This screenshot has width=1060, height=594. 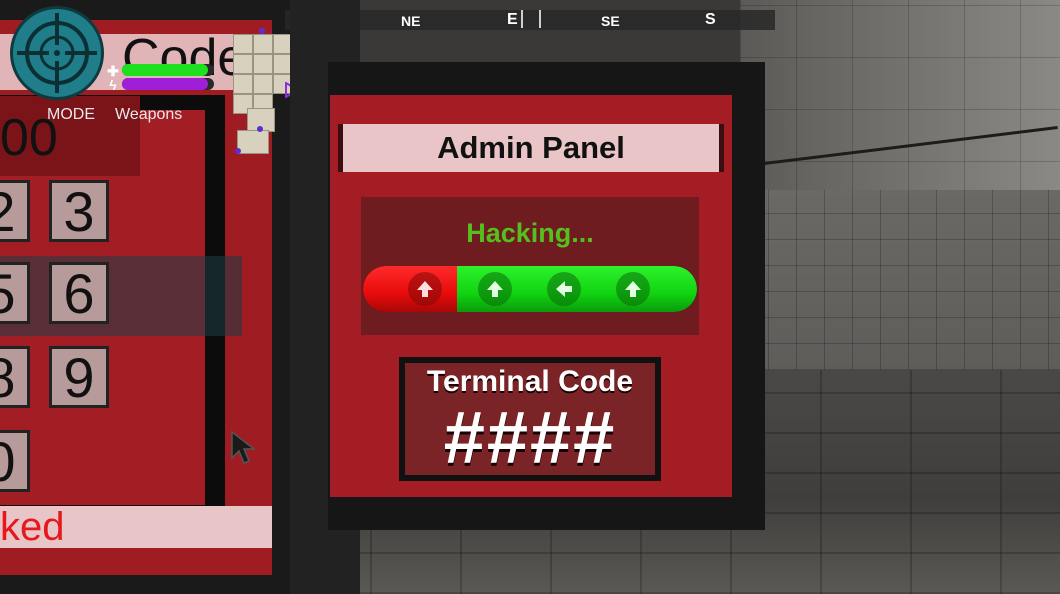 I want to click on crosshair-icon, so click(x=57, y=53).